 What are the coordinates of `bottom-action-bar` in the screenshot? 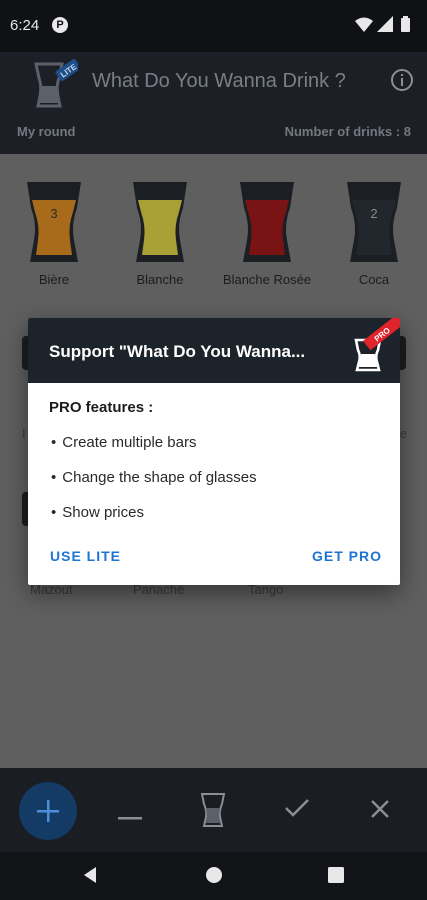 It's located at (213, 810).